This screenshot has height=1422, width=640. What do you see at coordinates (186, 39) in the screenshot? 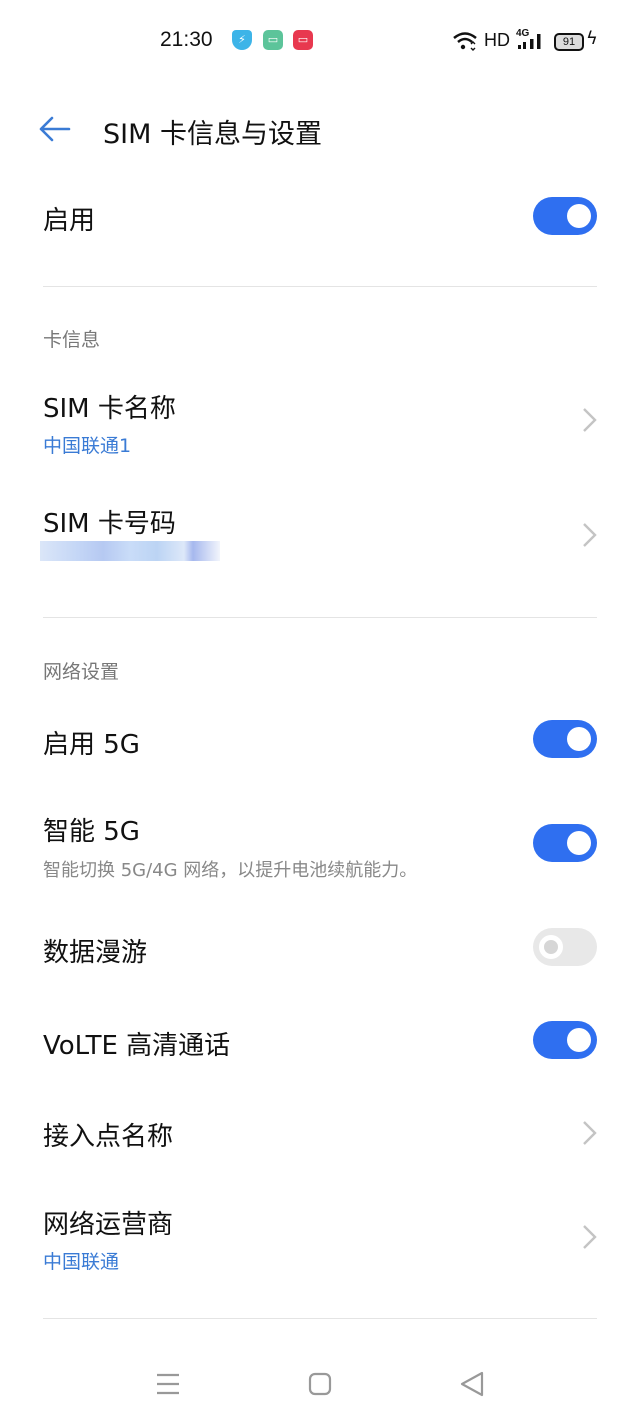
I see `status-time: 21:30` at bounding box center [186, 39].